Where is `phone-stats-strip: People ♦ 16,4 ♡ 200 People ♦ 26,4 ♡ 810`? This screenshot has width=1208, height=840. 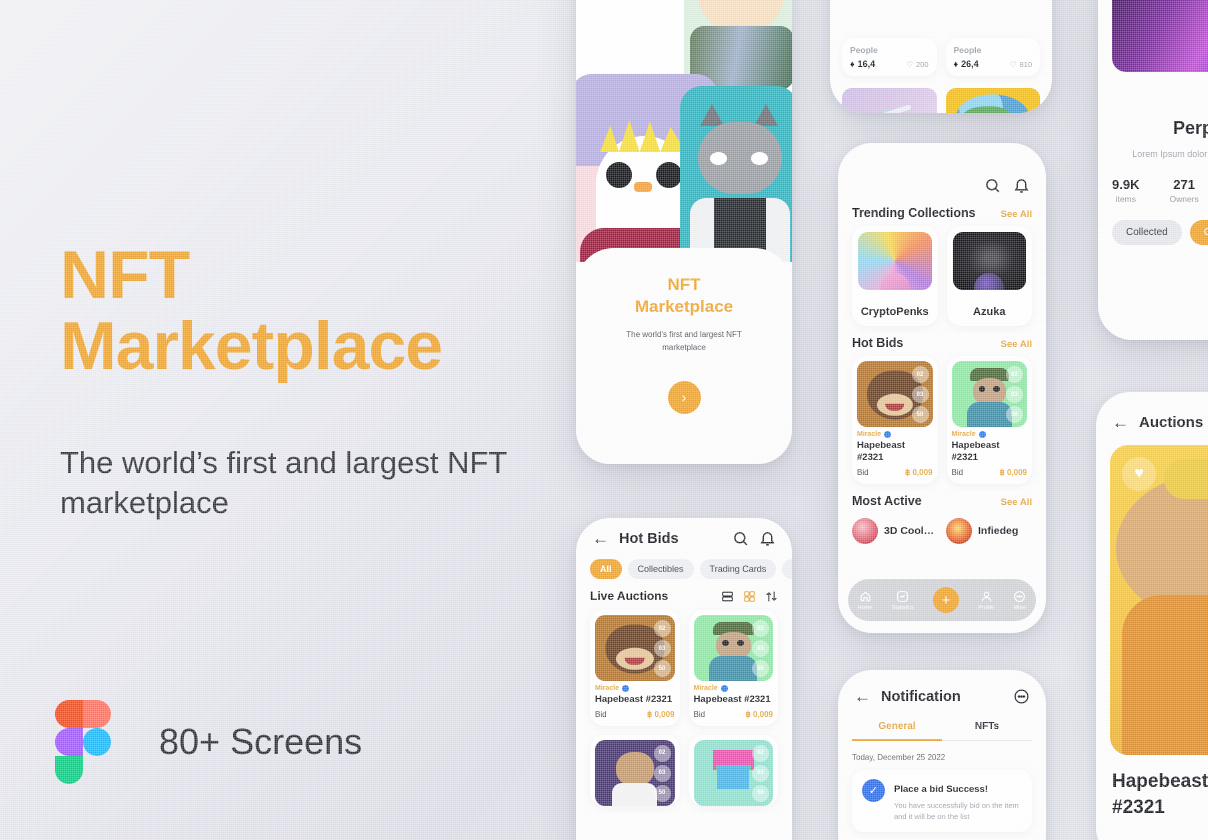 phone-stats-strip: People ♦ 16,4 ♡ 200 People ♦ 26,4 ♡ 810 is located at coordinates (941, 56).